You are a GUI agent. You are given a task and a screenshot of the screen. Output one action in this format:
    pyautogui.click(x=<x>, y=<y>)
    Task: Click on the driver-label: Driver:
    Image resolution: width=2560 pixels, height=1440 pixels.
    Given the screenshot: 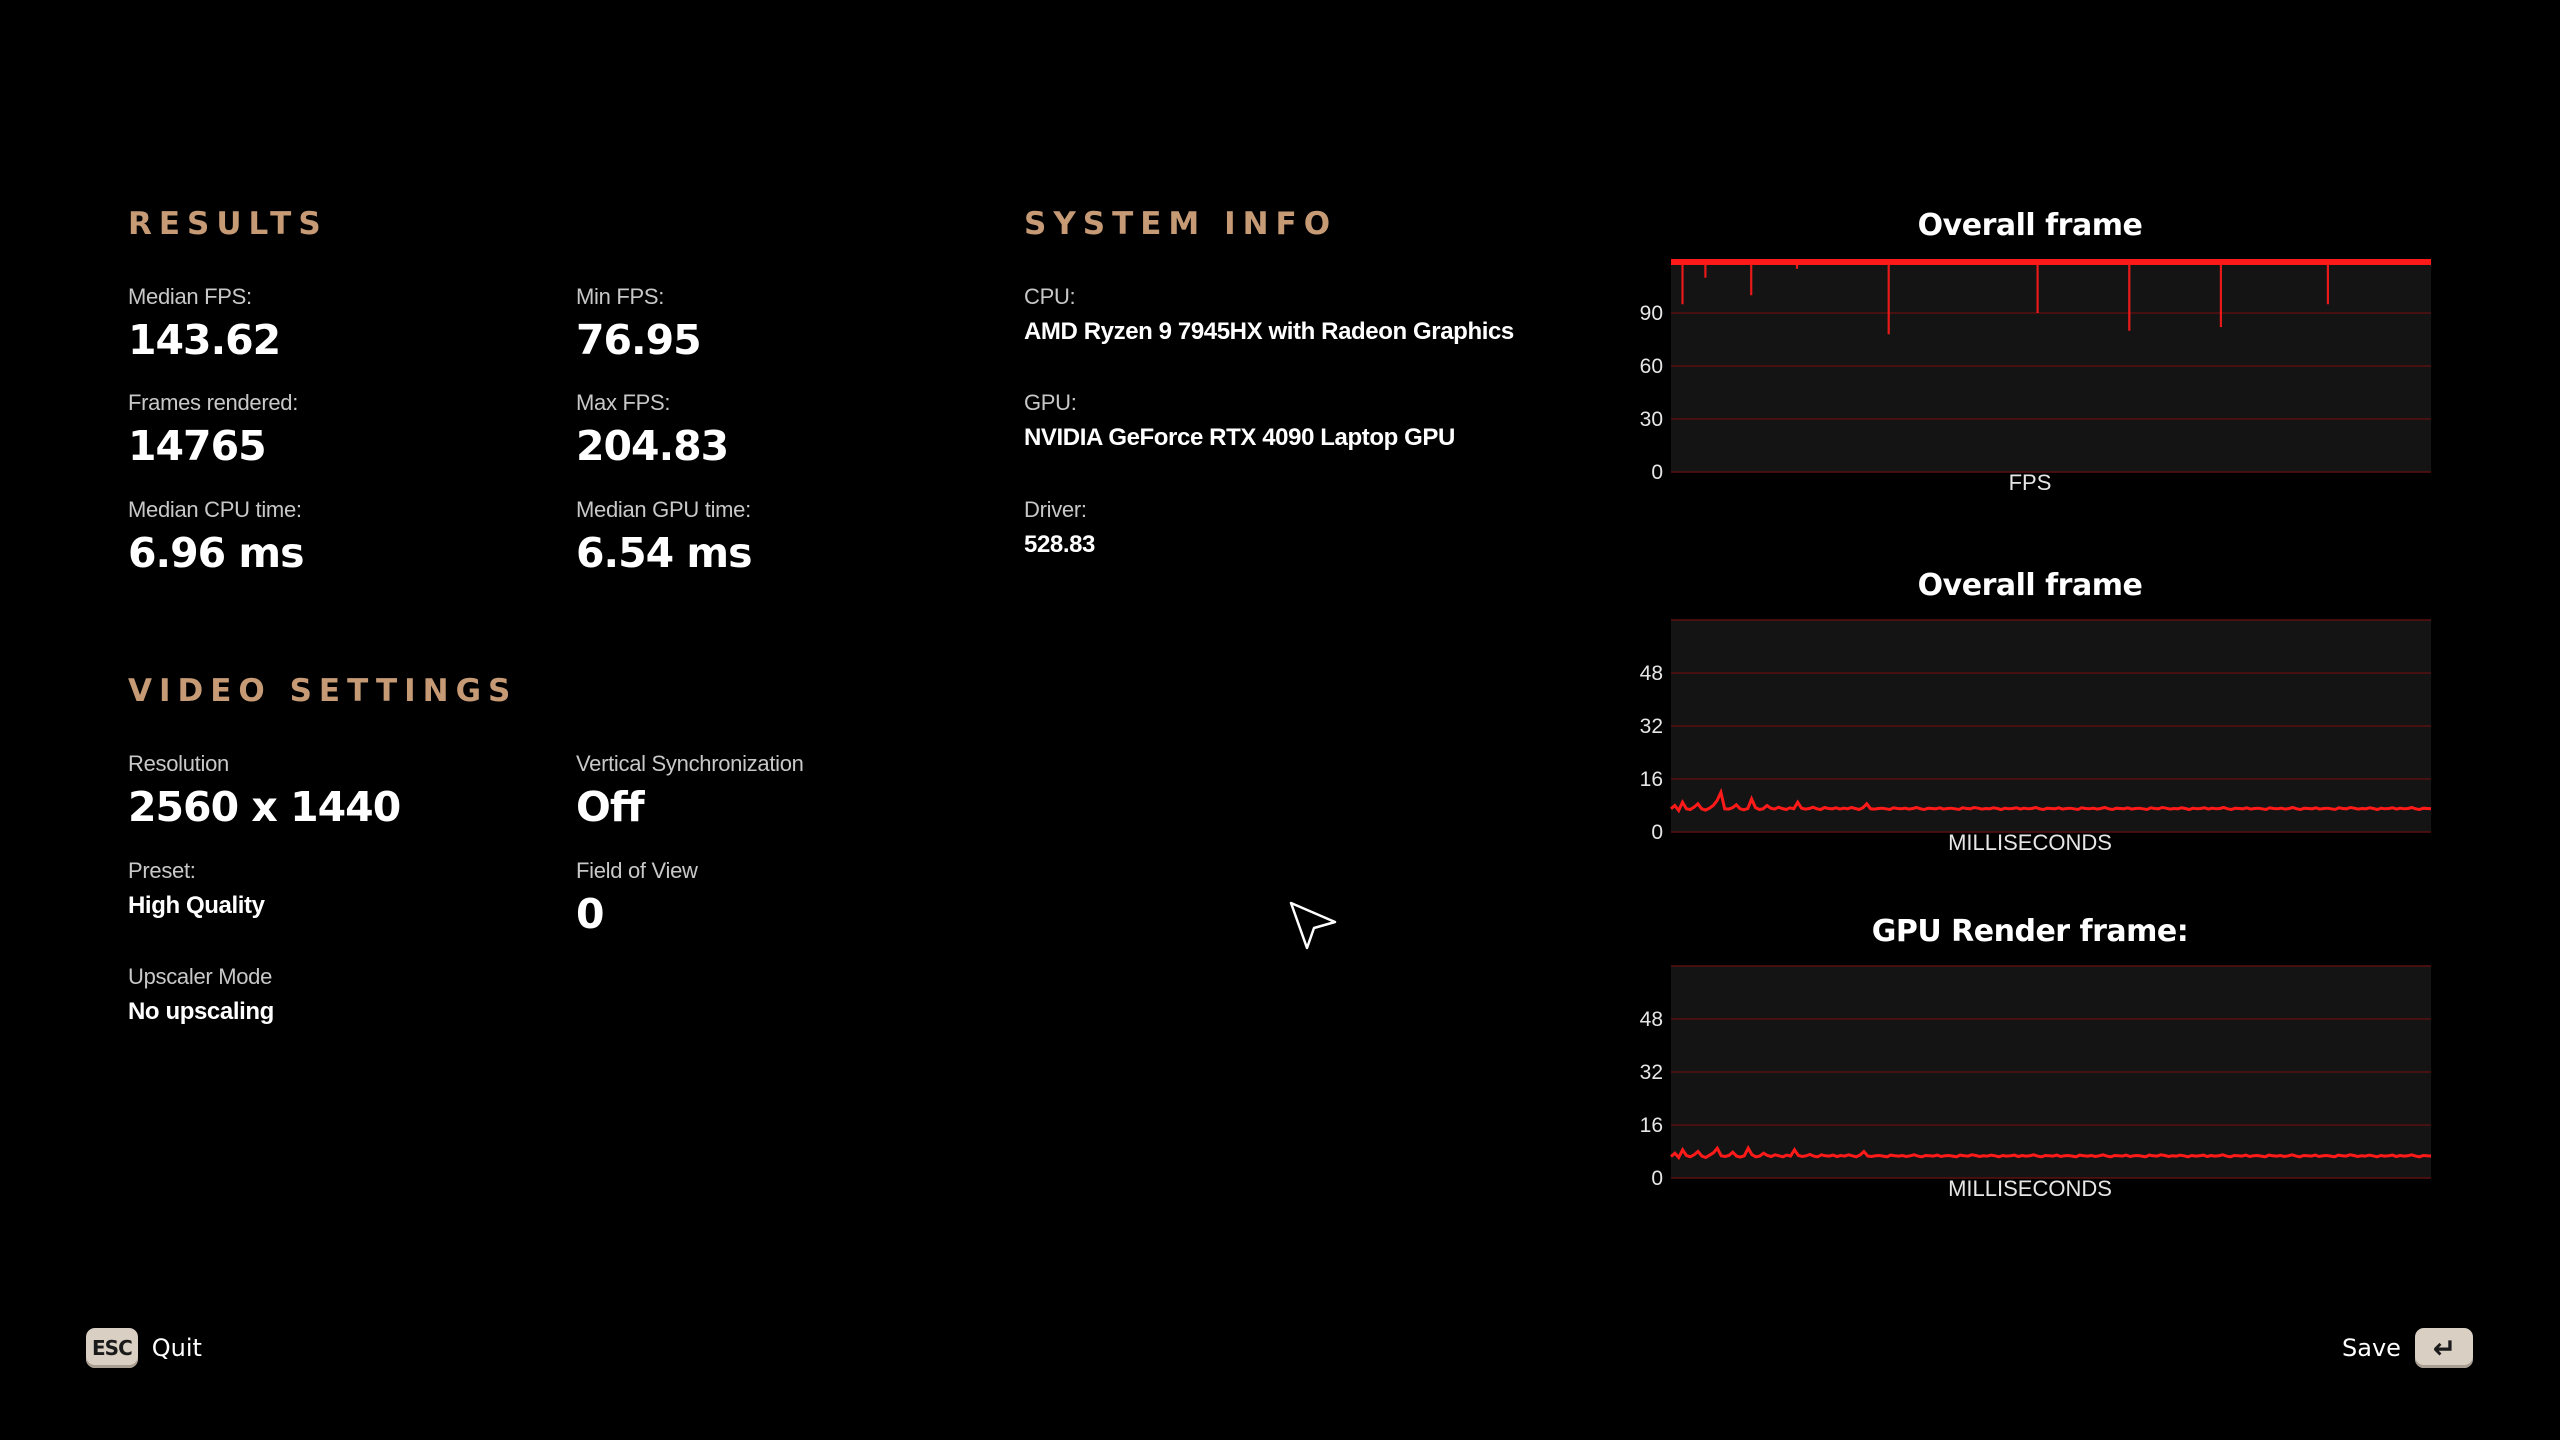 What is the action you would take?
    pyautogui.click(x=1055, y=509)
    